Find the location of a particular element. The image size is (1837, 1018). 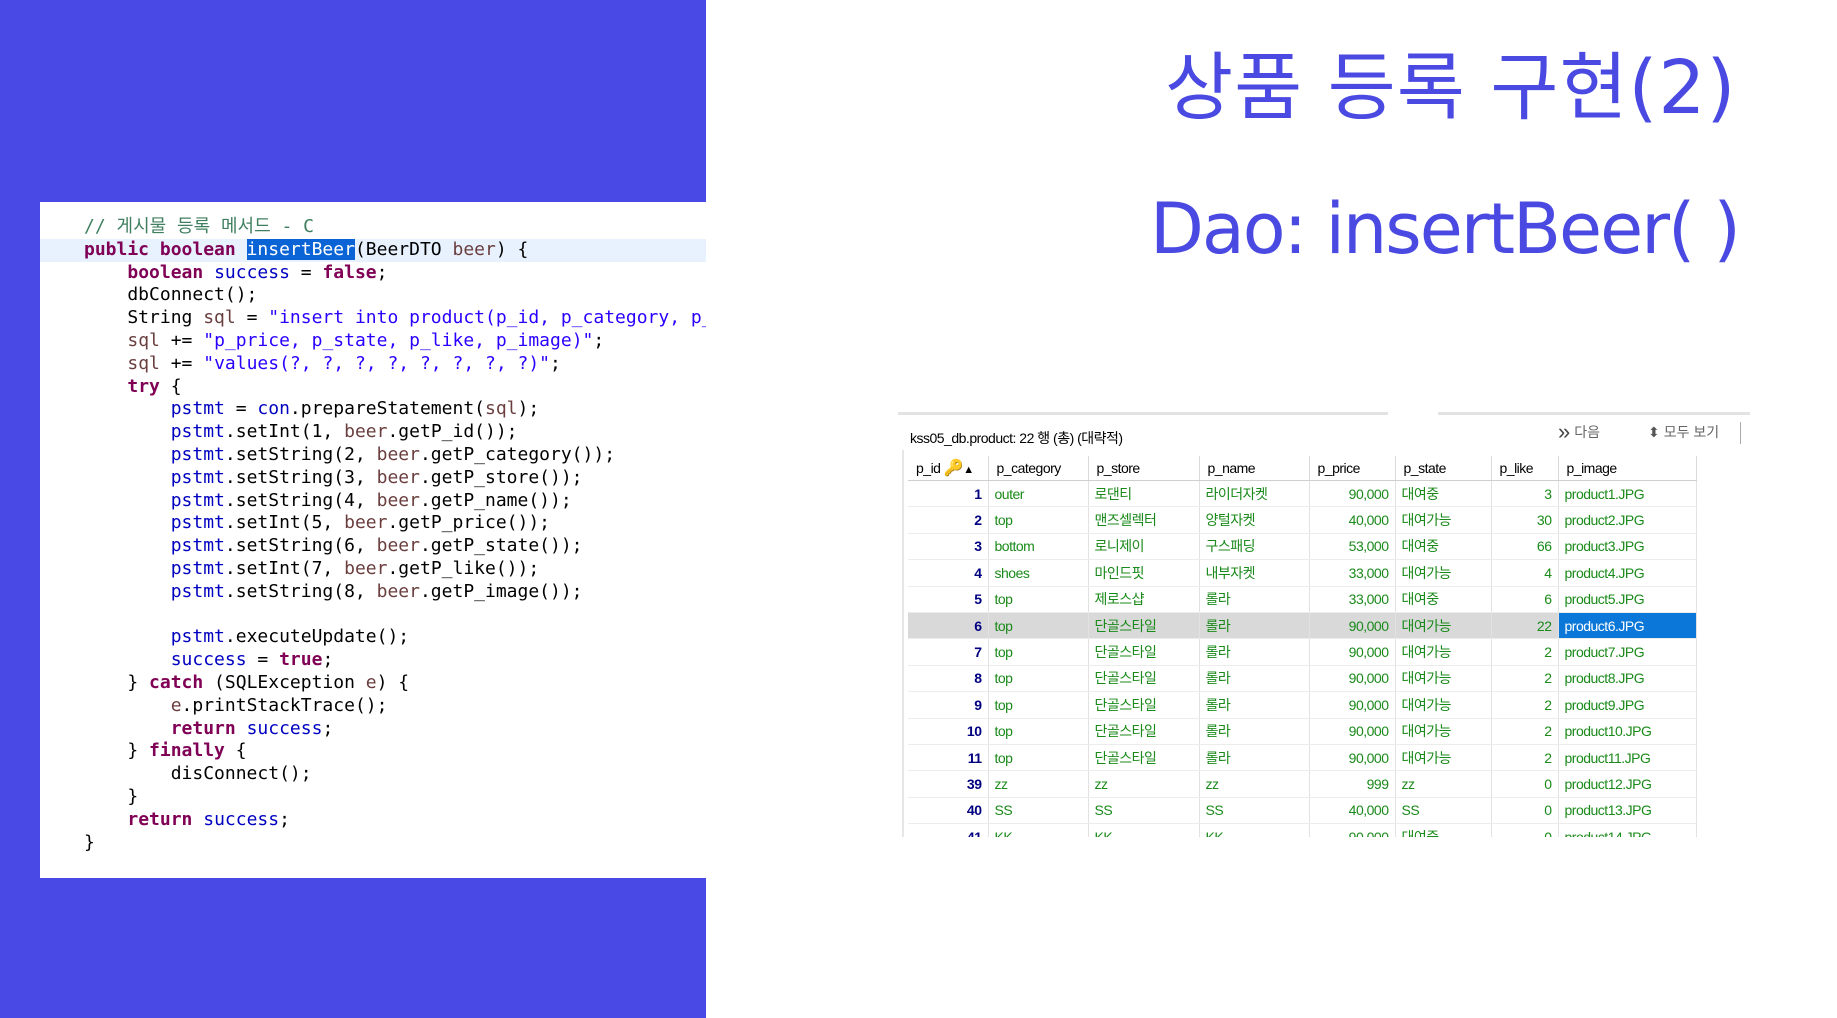

cell-p_like: 4 is located at coordinates (1525, 573).